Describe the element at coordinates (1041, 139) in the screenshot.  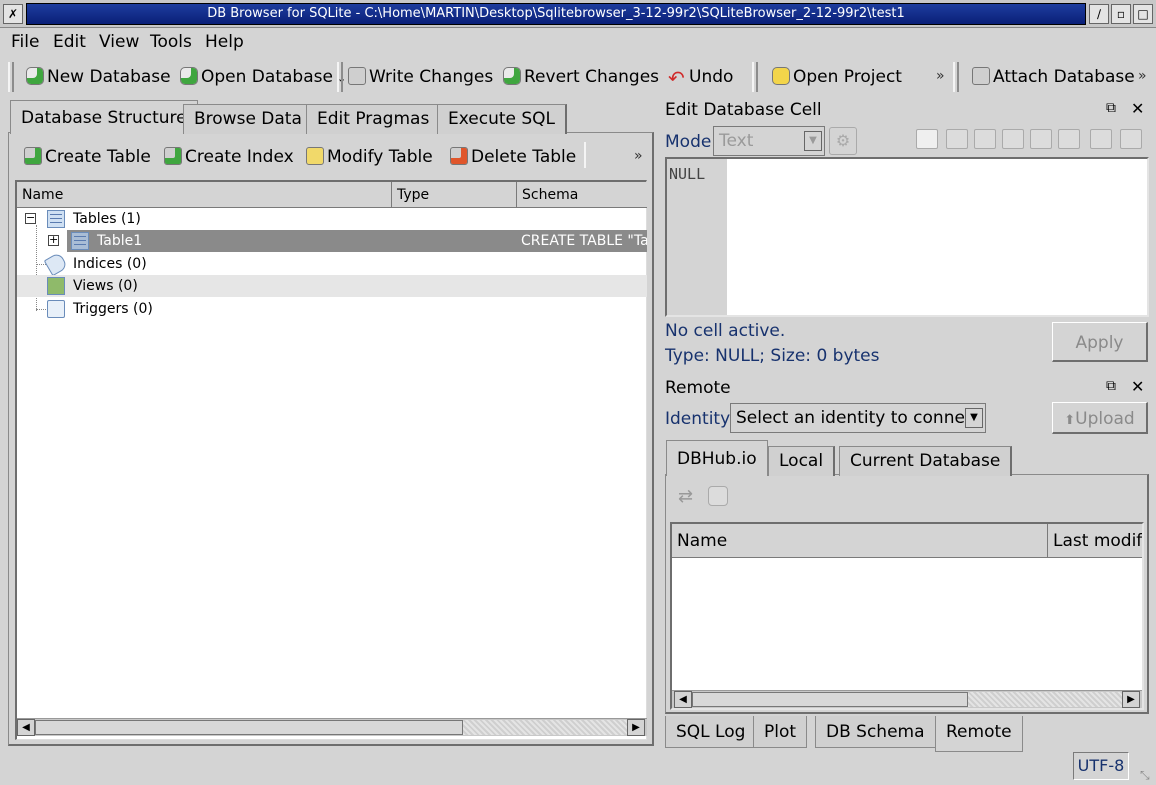
I see `set-null-icon` at that location.